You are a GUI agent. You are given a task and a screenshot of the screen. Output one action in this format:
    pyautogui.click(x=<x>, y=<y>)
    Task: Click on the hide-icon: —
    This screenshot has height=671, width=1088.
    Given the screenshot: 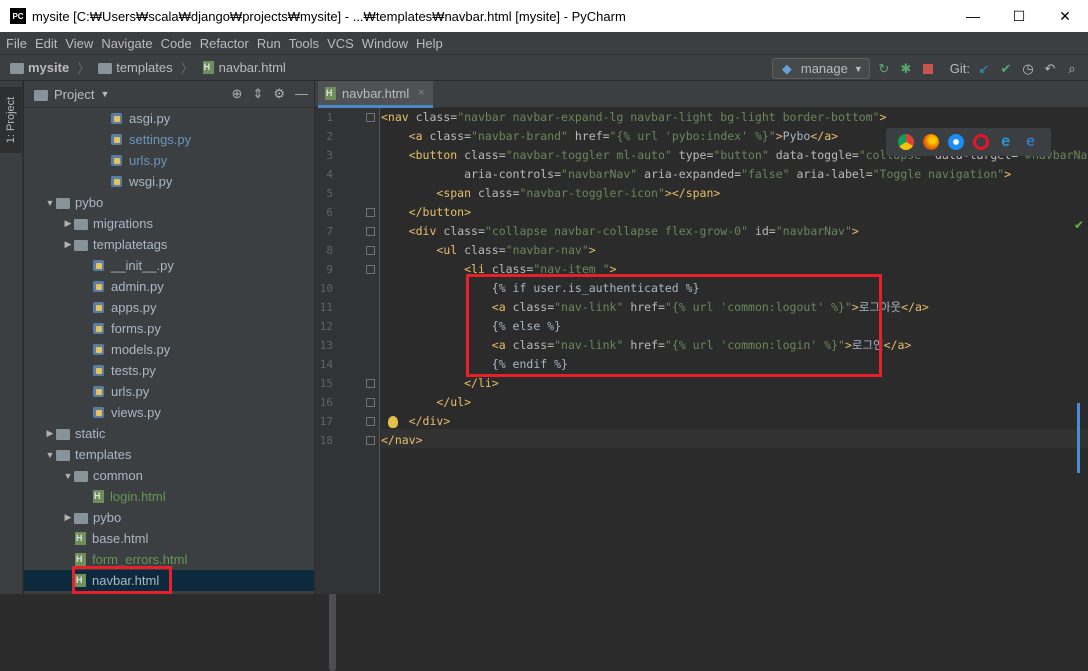 What is the action you would take?
    pyautogui.click(x=301, y=94)
    